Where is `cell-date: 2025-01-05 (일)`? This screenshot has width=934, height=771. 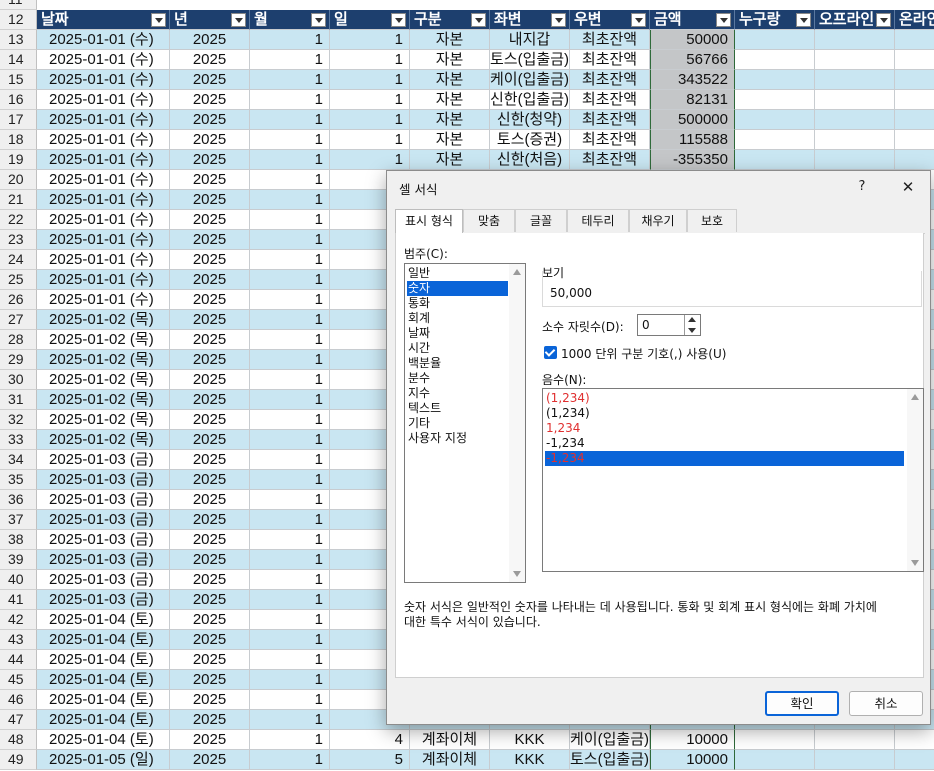
cell-date: 2025-01-05 (일) is located at coordinates (103, 760).